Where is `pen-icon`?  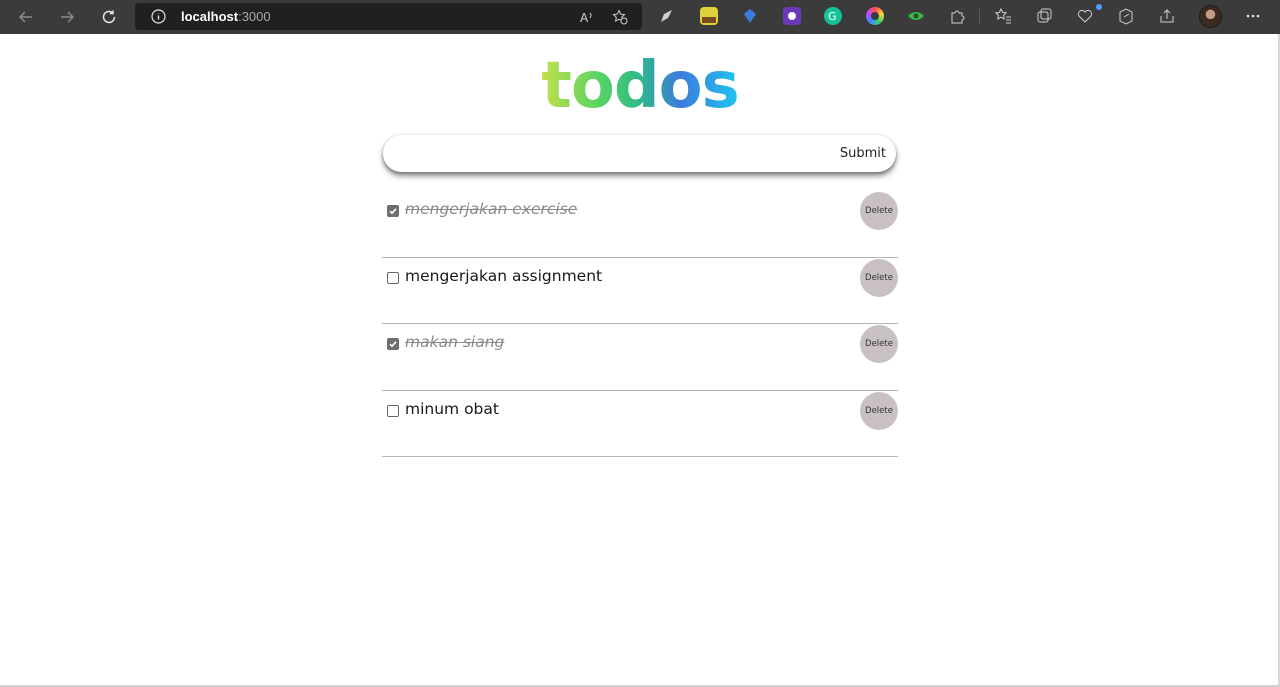 pen-icon is located at coordinates (666, 16).